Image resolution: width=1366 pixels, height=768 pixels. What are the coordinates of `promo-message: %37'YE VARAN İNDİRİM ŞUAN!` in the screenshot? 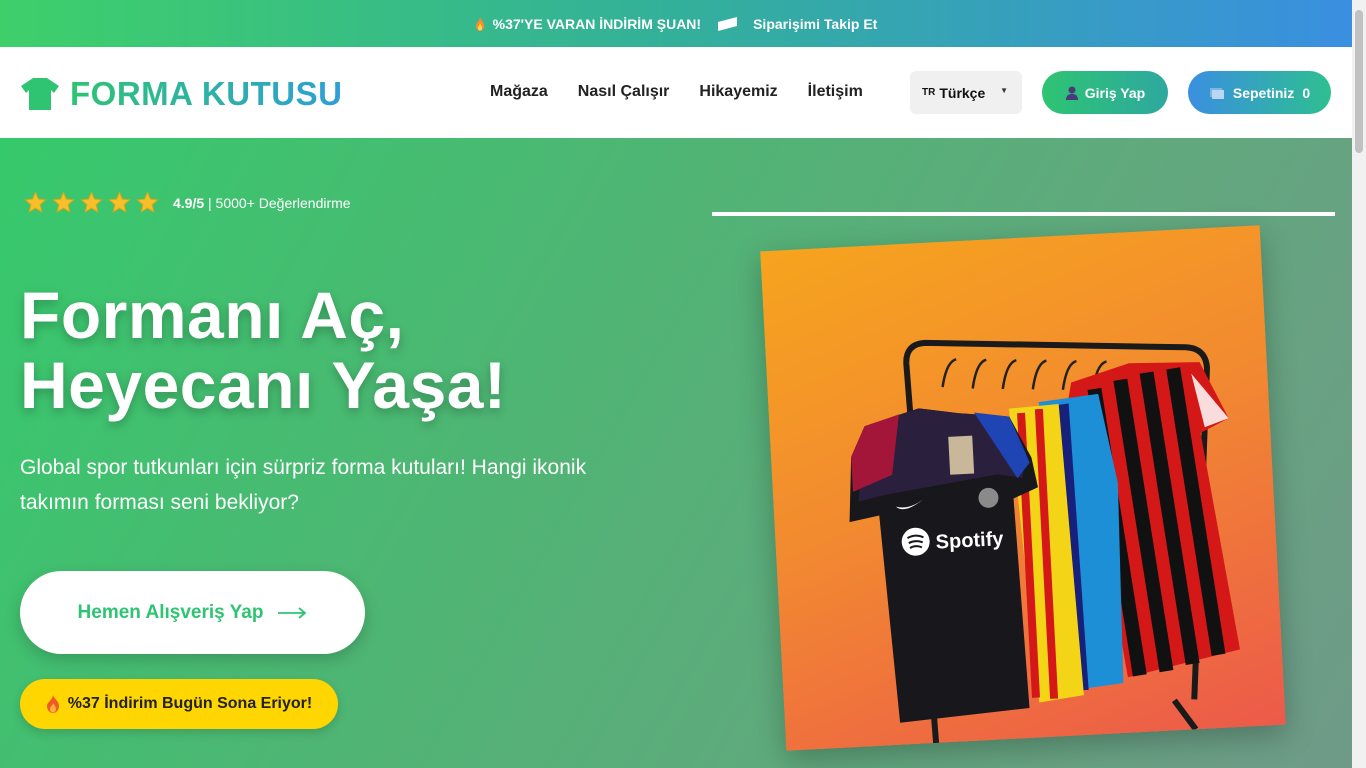 It's located at (588, 24).